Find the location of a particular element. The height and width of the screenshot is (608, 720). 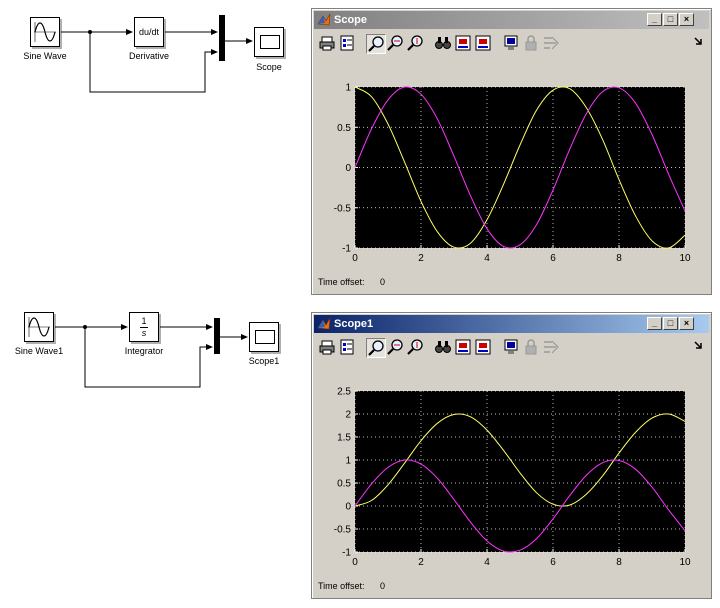

scope-chart: 0 2 4 6 8 10 -1 -0.5 0 0.5 1 is located at coordinates (512, 174).